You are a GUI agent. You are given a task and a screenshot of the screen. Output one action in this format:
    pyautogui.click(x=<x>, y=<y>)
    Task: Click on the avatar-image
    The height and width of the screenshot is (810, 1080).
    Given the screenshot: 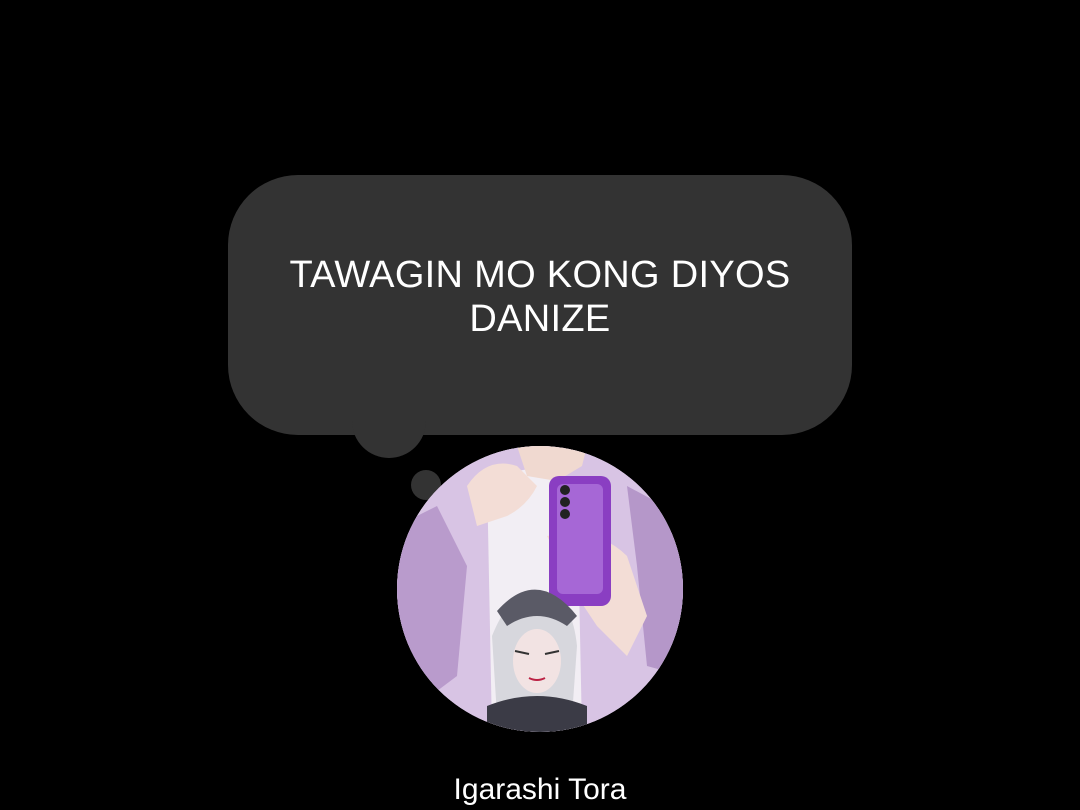 What is the action you would take?
    pyautogui.click(x=540, y=589)
    